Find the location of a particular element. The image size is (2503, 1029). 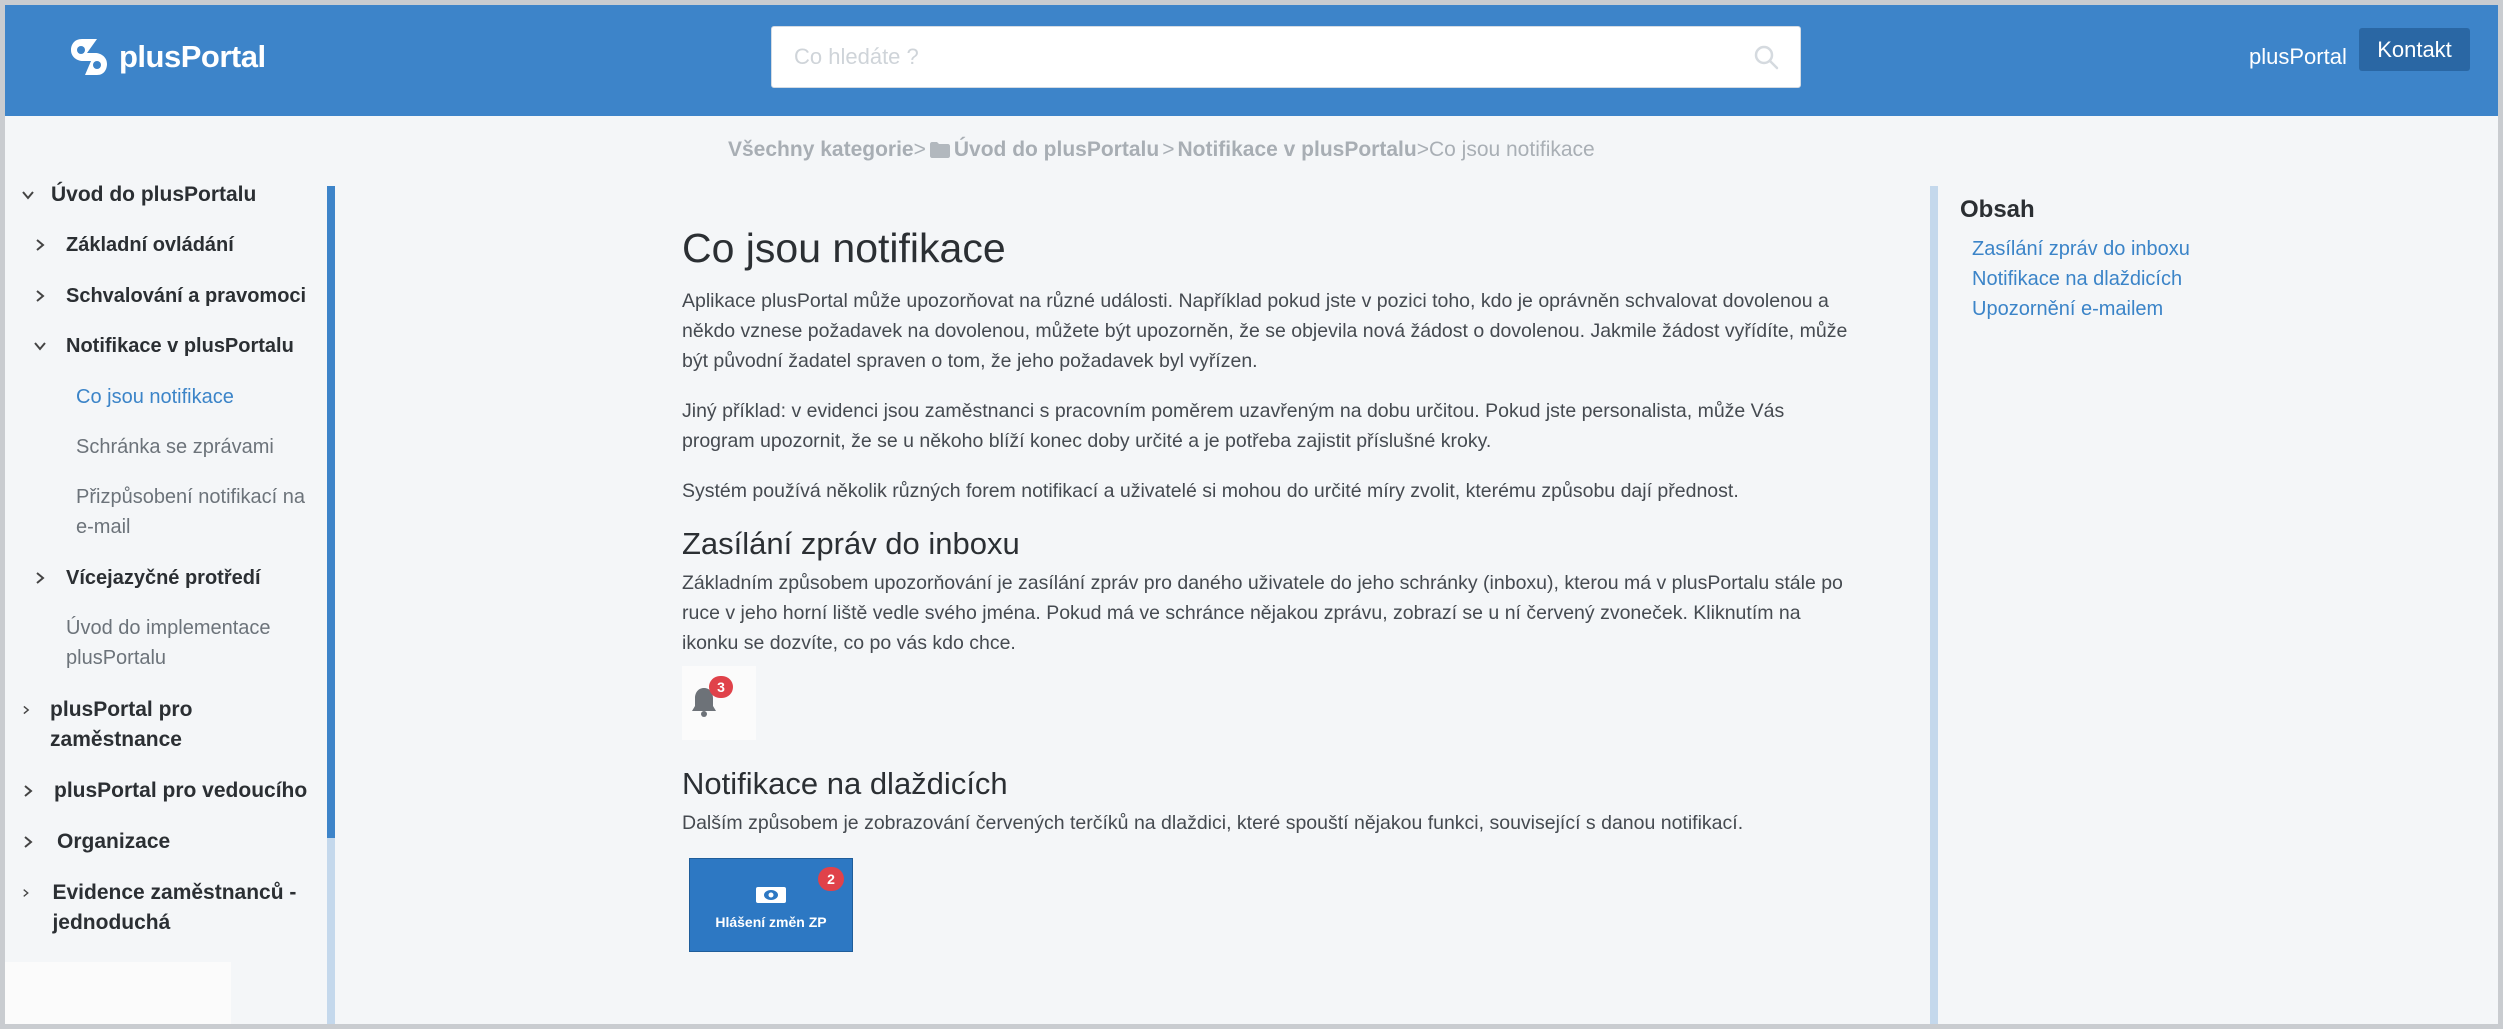

sidebar-item-for-managers: plusPortal pro vedoucího is located at coordinates (164, 791).